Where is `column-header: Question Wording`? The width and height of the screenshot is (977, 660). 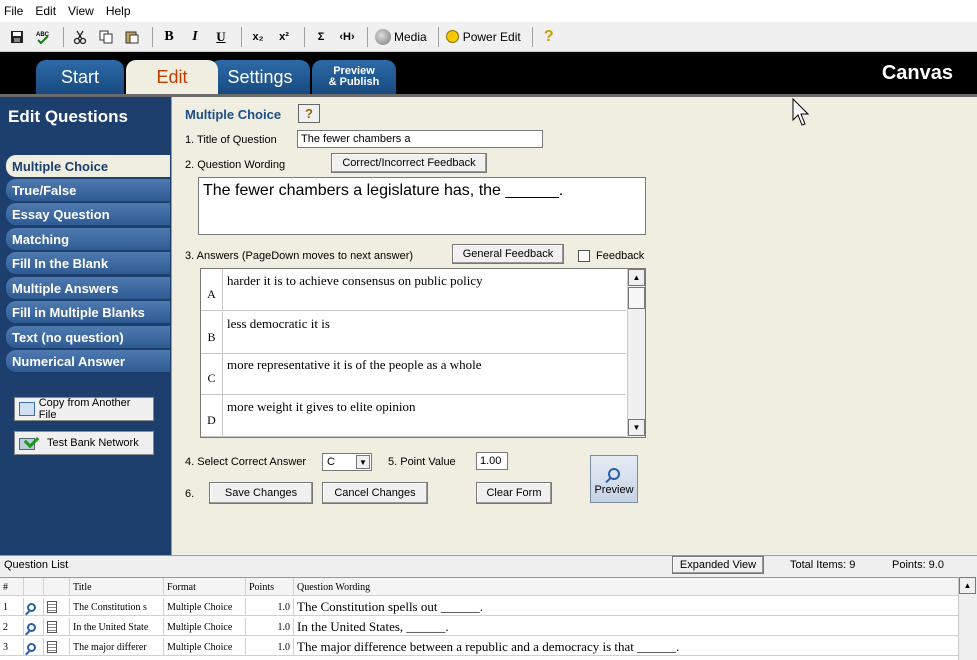 column-header: Question Wording is located at coordinates (334, 587).